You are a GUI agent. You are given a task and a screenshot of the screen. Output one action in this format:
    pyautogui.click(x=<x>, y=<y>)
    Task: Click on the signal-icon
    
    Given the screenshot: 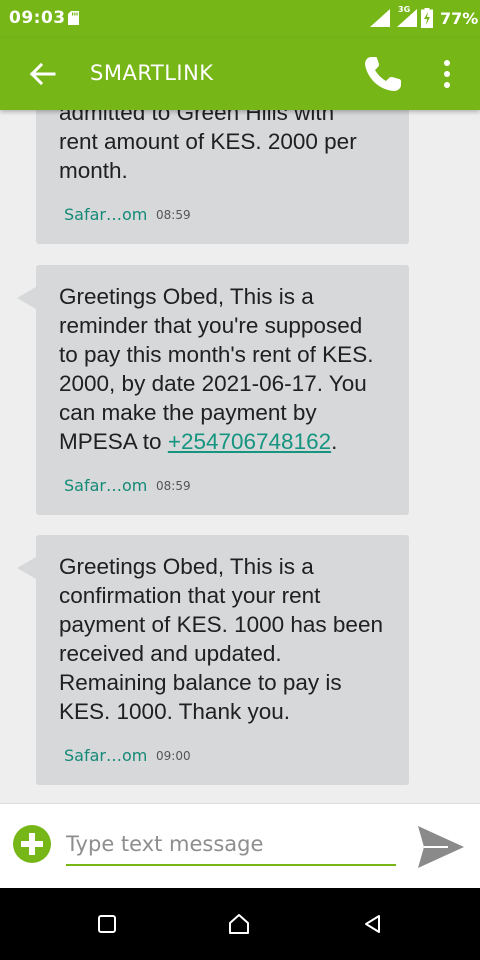 What is the action you would take?
    pyautogui.click(x=380, y=18)
    